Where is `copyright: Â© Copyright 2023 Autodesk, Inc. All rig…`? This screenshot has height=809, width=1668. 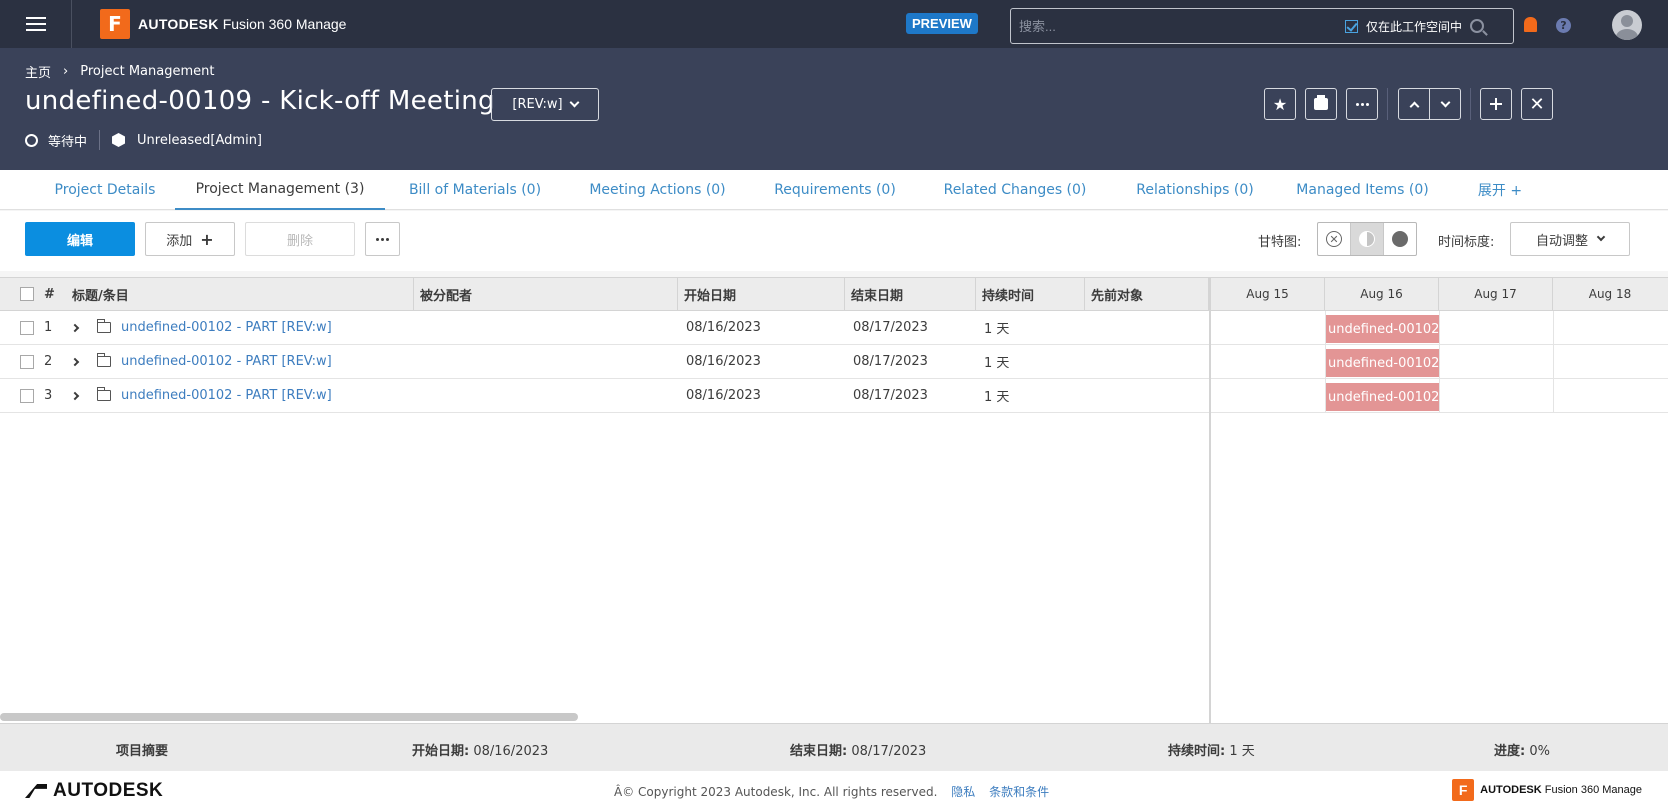
copyright: Â© Copyright 2023 Autodesk, Inc. All rig… is located at coordinates (832, 792).